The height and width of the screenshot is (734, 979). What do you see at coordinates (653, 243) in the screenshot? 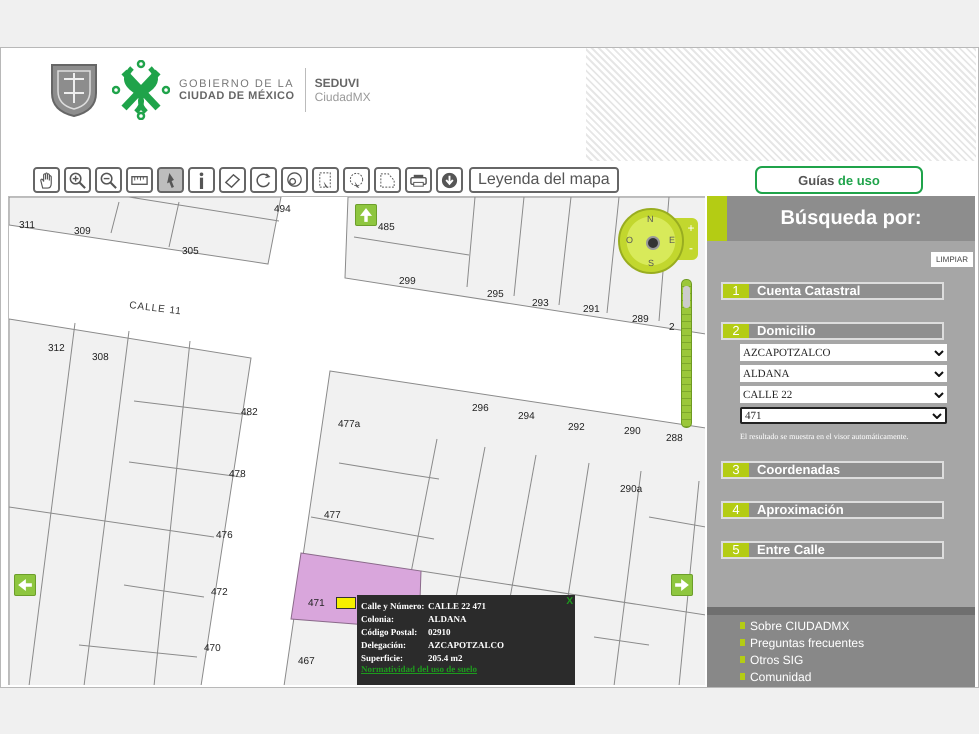
I see `compass-center-icon` at bounding box center [653, 243].